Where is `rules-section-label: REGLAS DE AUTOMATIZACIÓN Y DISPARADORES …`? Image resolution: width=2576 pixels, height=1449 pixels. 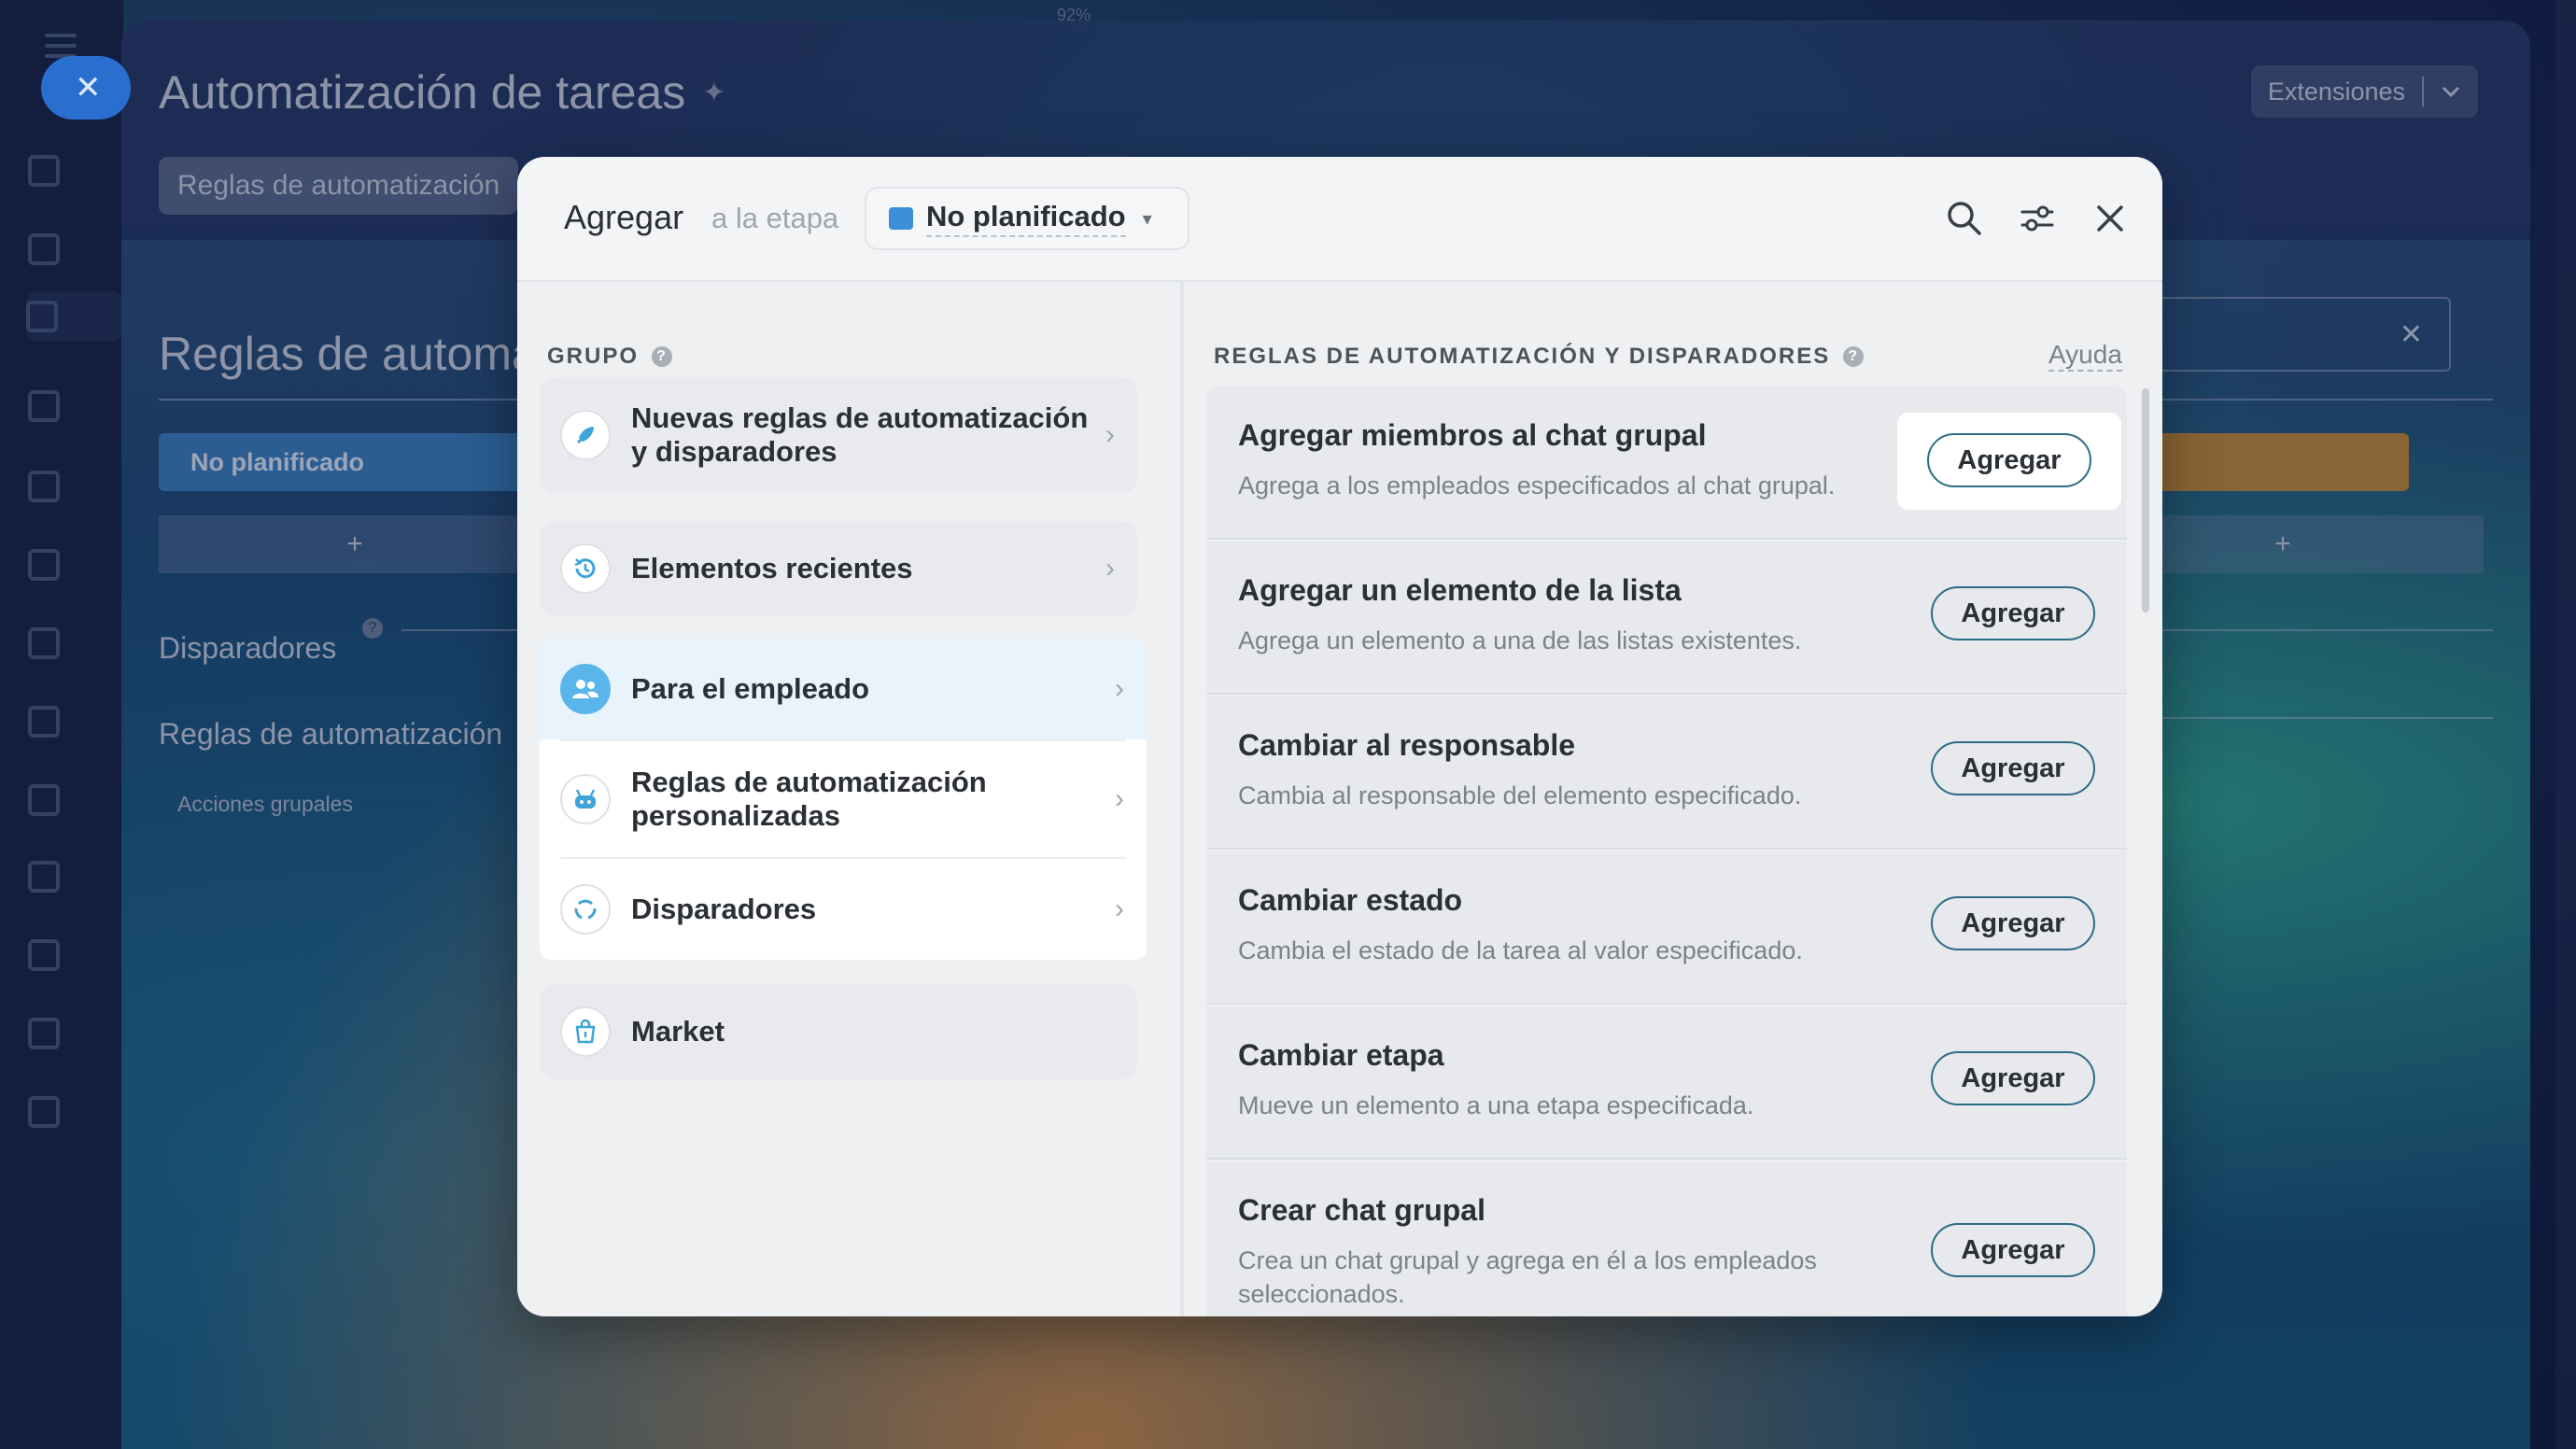
rules-section-label: REGLAS DE AUTOMATIZACIÓN Y DISPARADORES … is located at coordinates (1539, 357).